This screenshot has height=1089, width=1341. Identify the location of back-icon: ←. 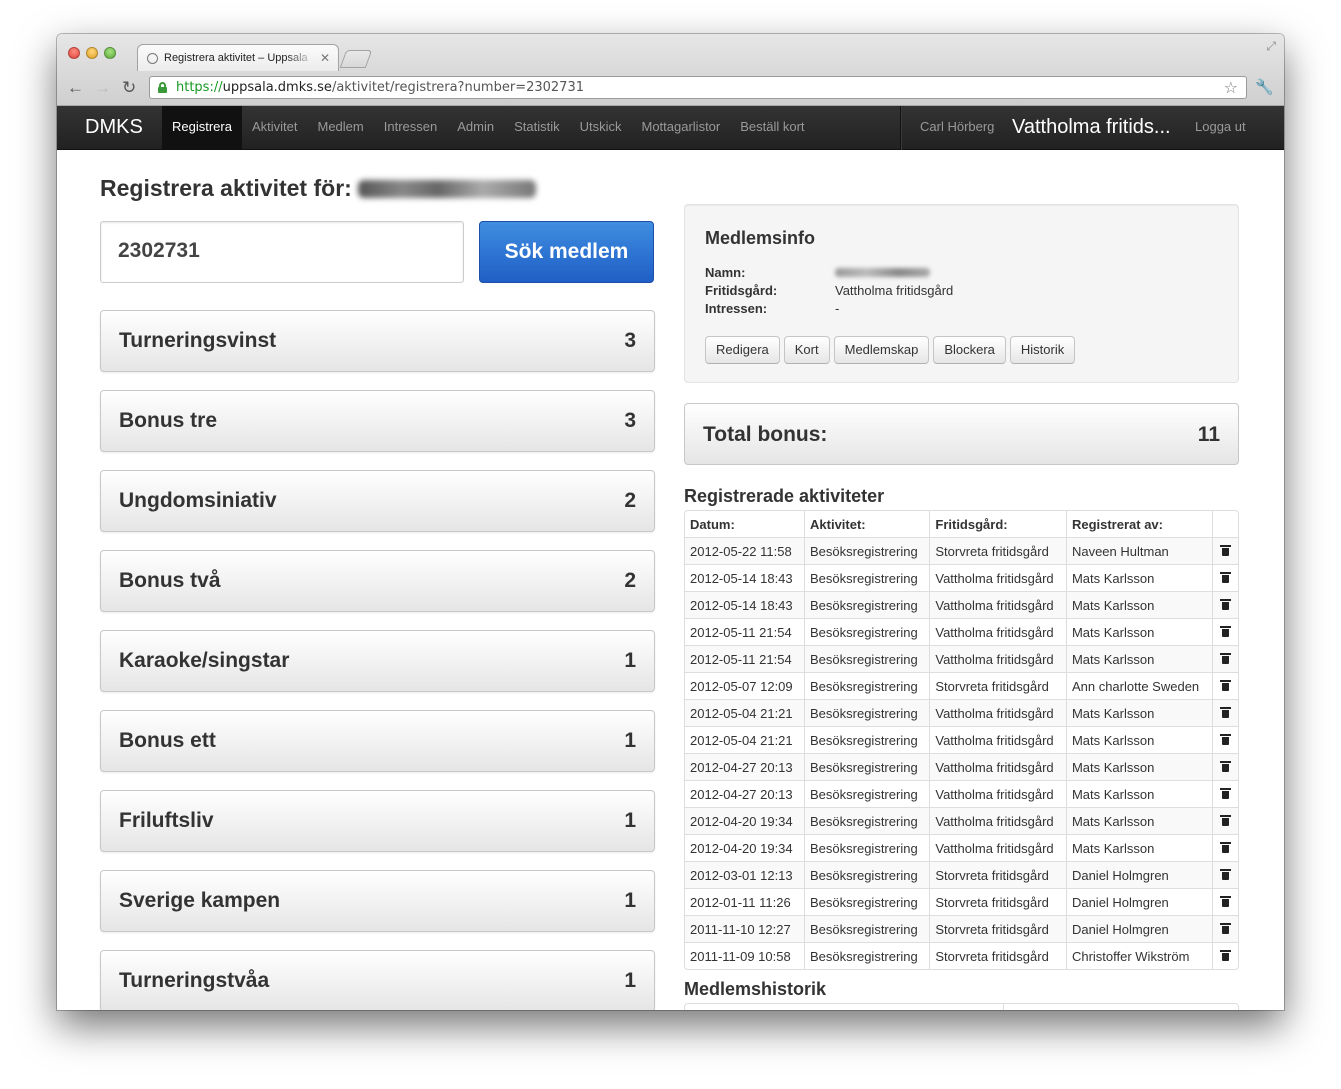
(75, 88).